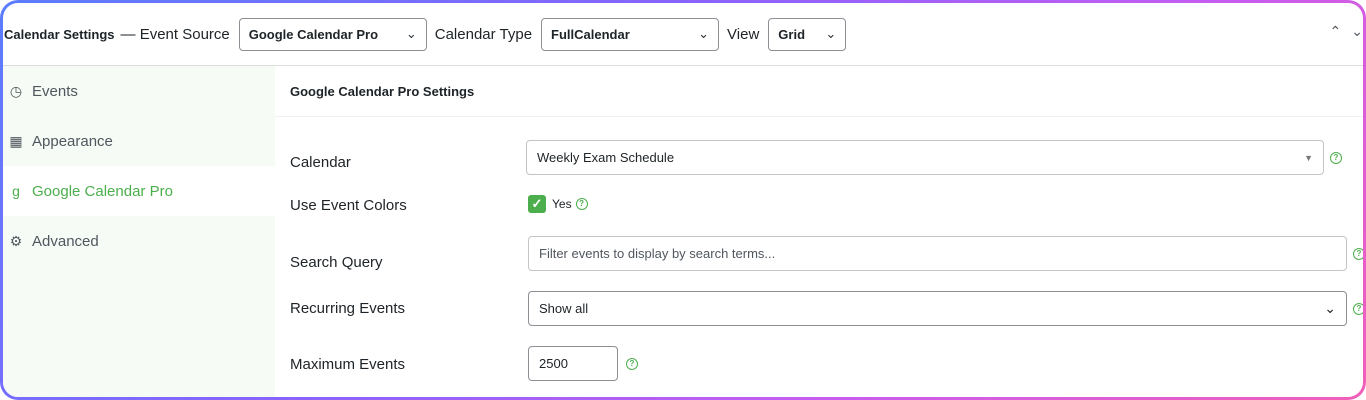 This screenshot has height=400, width=1366. Describe the element at coordinates (348, 308) in the screenshot. I see `recurring-events-label: Recurring Events` at that location.